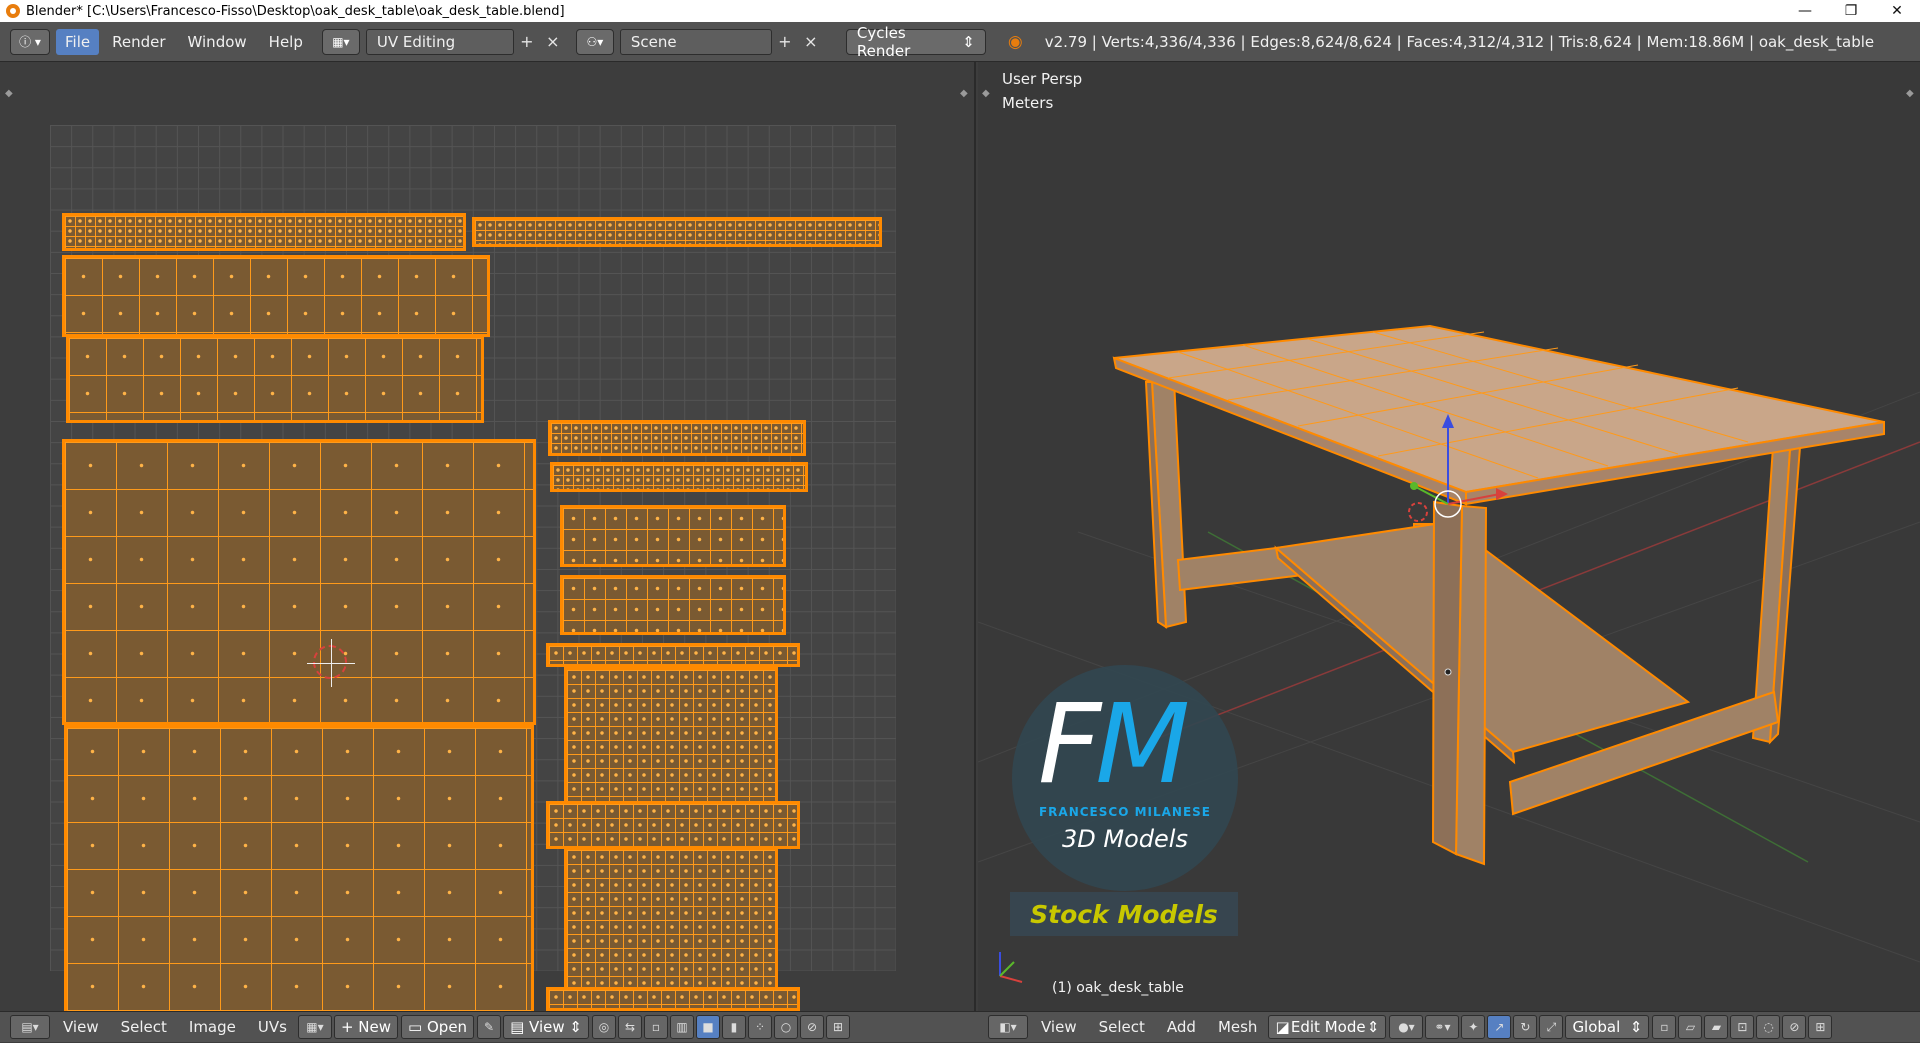  Describe the element at coordinates (527, 42) in the screenshot. I see `add-screen-button: +` at that location.